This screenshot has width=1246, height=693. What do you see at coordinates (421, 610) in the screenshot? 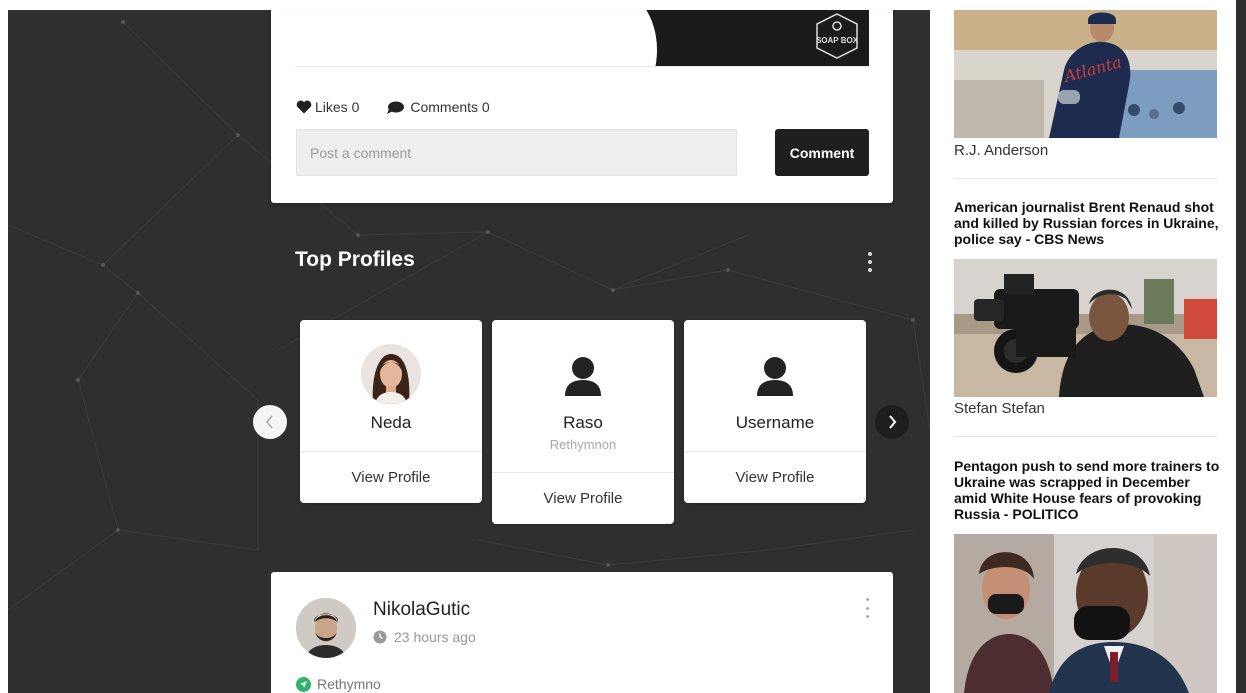
I see `post-username: NikolaGutic` at bounding box center [421, 610].